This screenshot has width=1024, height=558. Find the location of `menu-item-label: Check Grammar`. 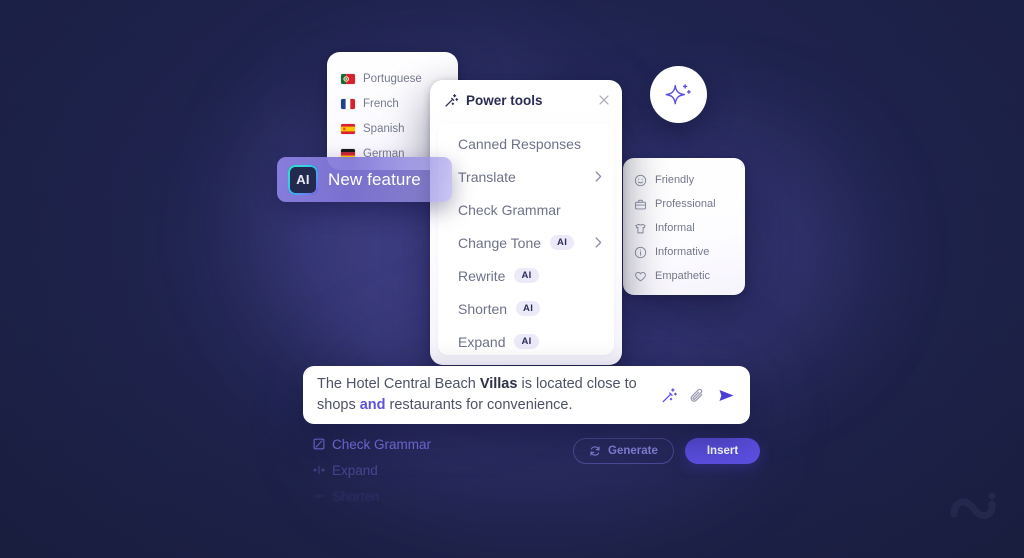

menu-item-label: Check Grammar is located at coordinates (509, 209).